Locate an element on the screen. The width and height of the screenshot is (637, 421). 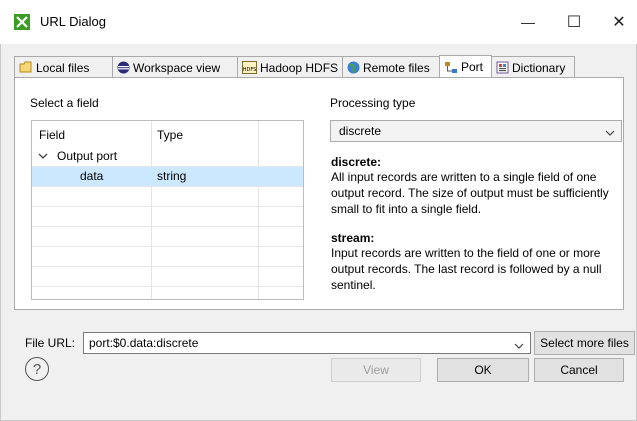
minimize-icon: — is located at coordinates (528, 22).